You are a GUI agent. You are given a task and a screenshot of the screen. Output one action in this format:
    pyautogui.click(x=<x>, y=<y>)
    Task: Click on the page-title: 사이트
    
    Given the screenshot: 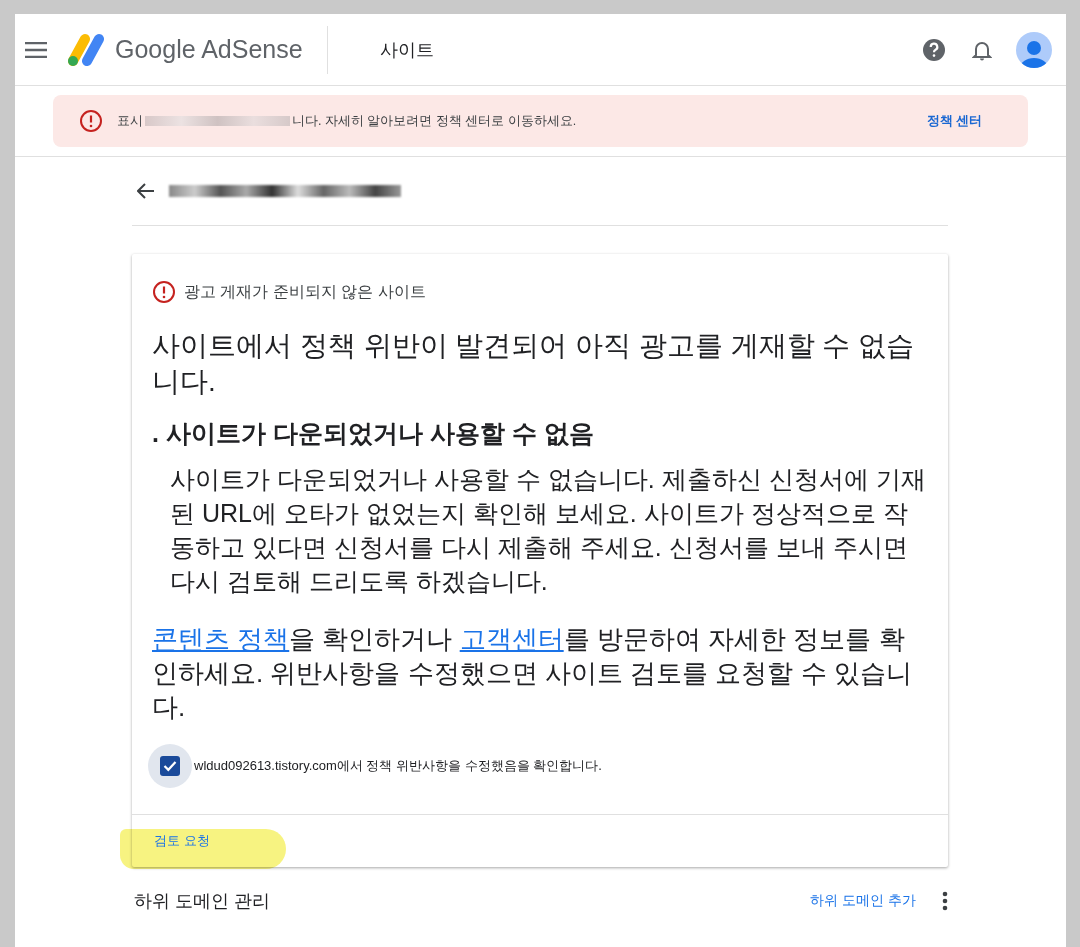 What is the action you would take?
    pyautogui.click(x=406, y=50)
    